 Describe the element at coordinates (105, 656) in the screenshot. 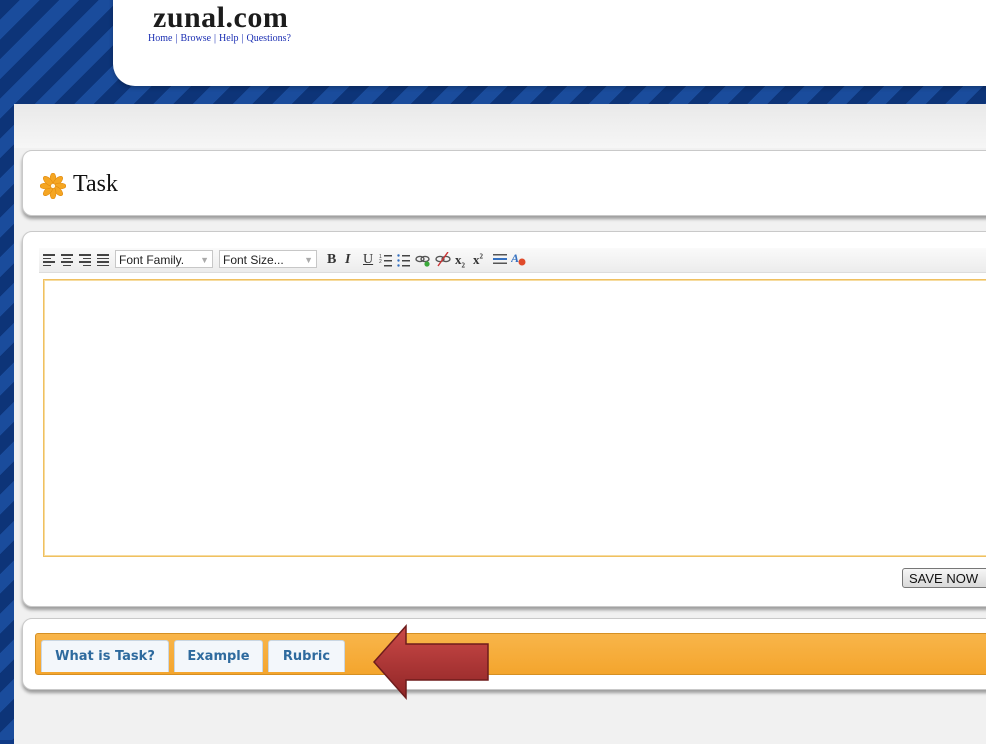

I see `tab-what-is-task: What is Task?` at that location.